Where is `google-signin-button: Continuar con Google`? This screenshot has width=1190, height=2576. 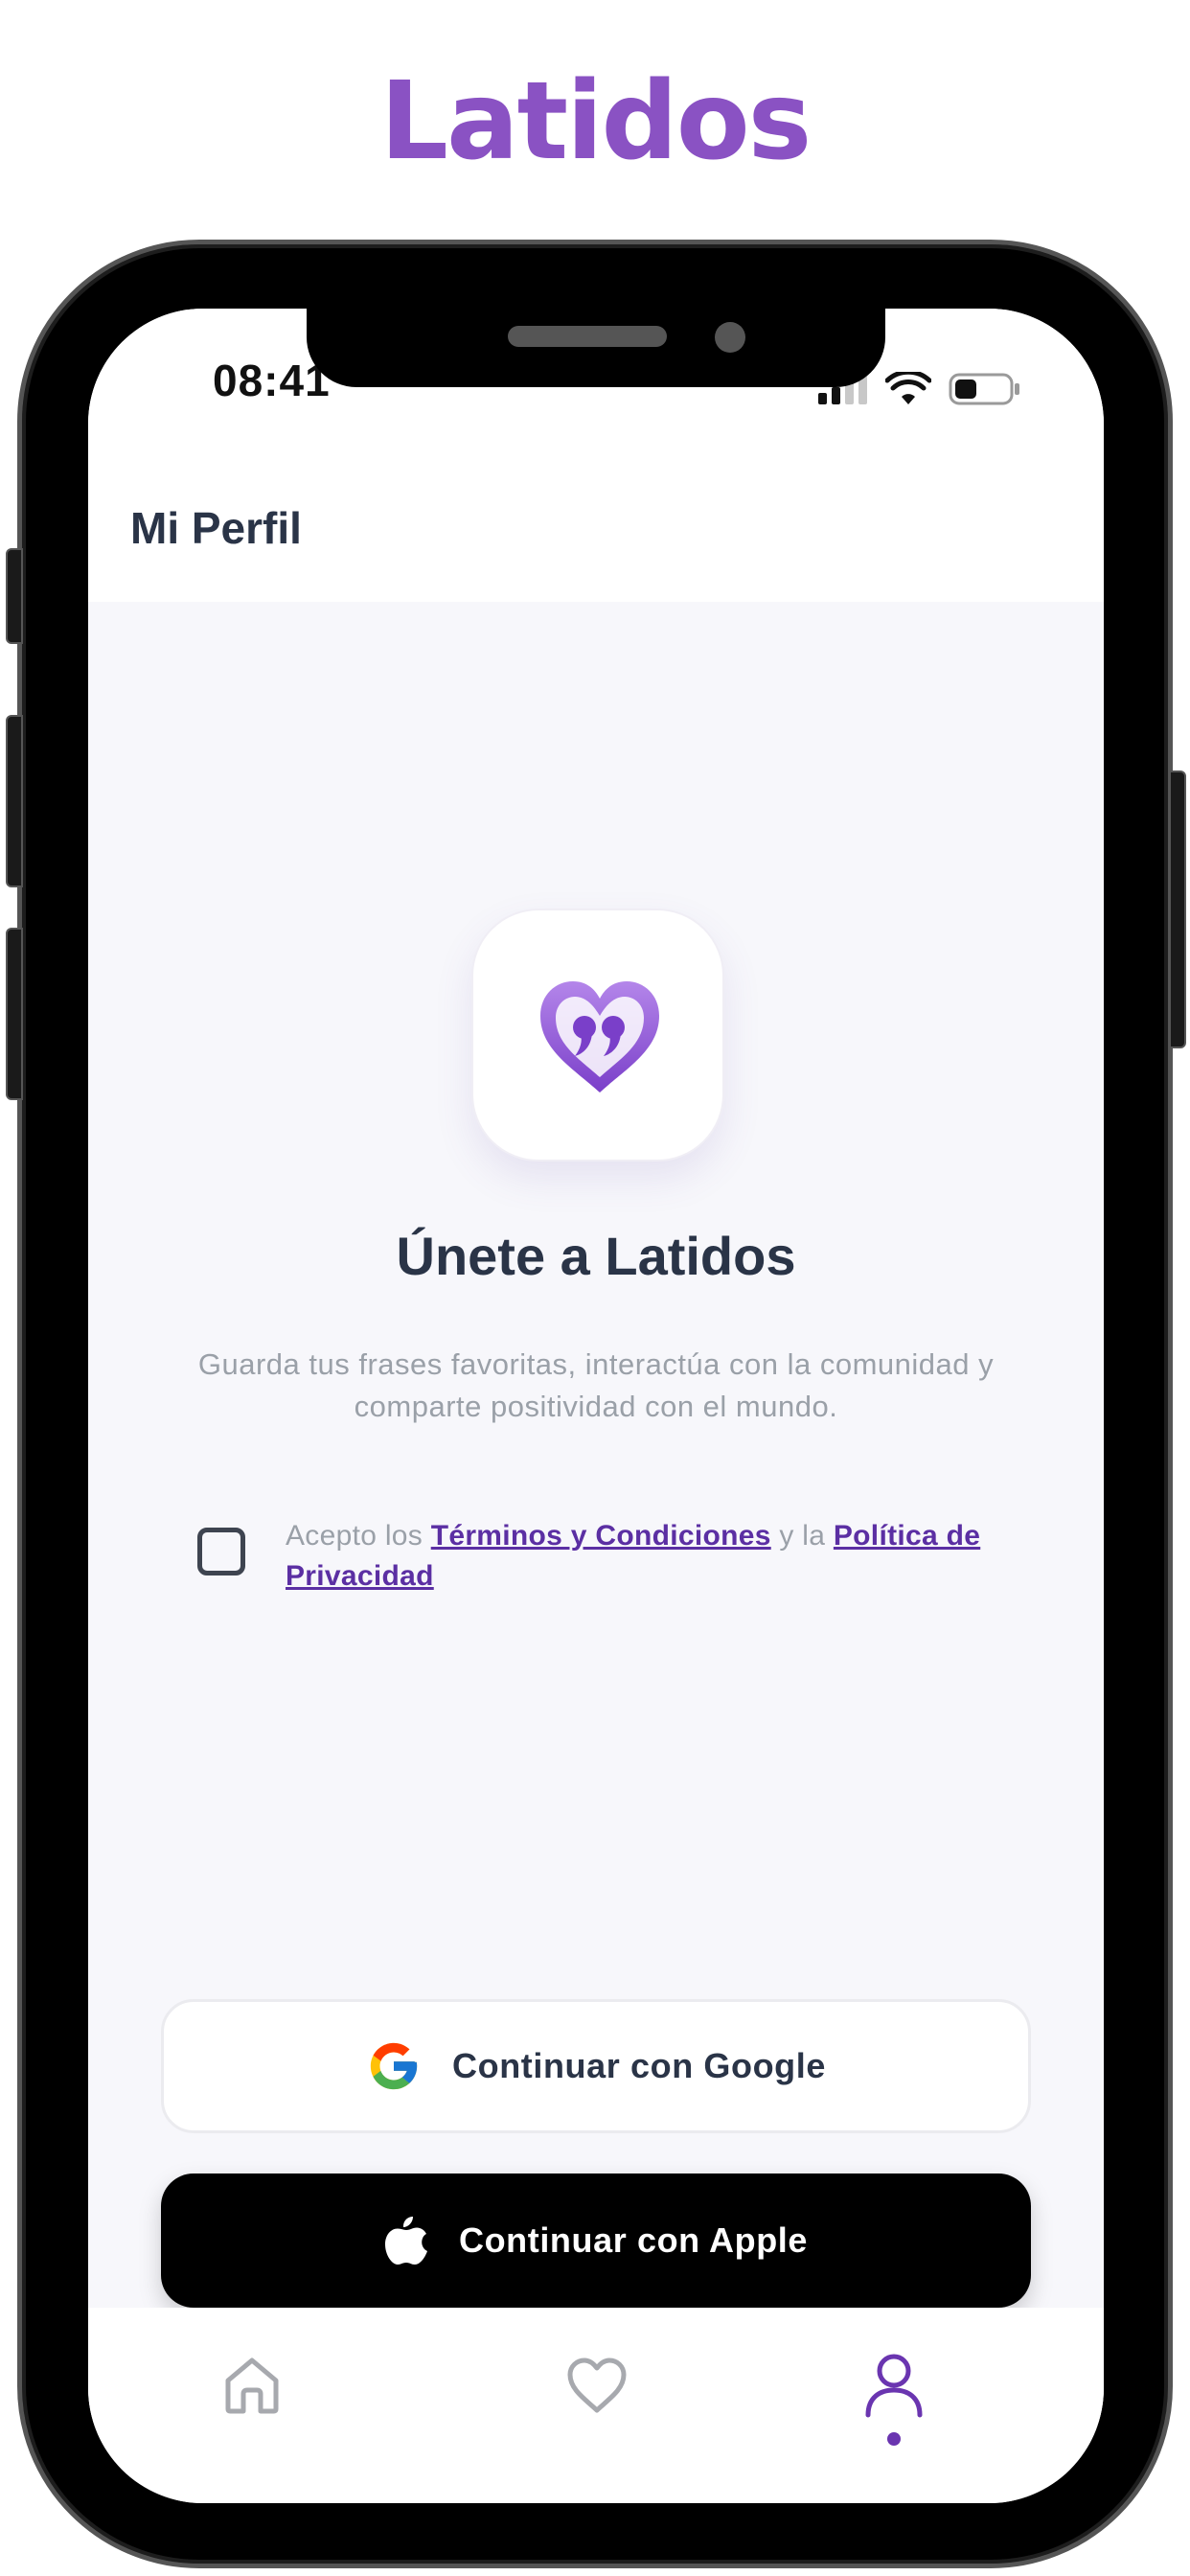 google-signin-button: Continuar con Google is located at coordinates (596, 2066).